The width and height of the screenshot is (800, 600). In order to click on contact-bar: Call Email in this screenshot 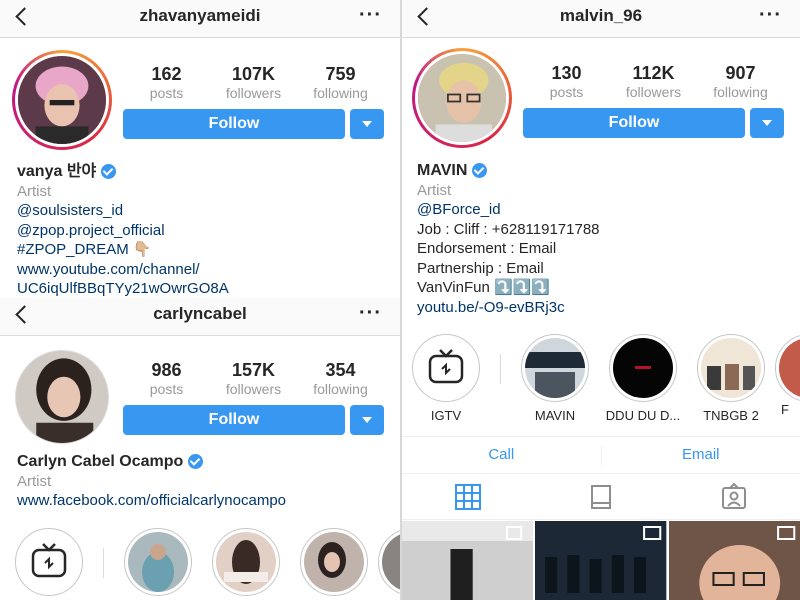, I will do `click(601, 455)`.